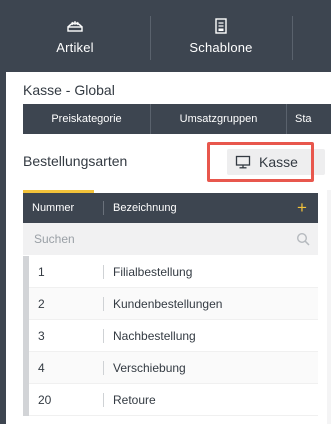 This screenshot has width=331, height=424. Describe the element at coordinates (41, 368) in the screenshot. I see `cell-nummer: 4` at that location.